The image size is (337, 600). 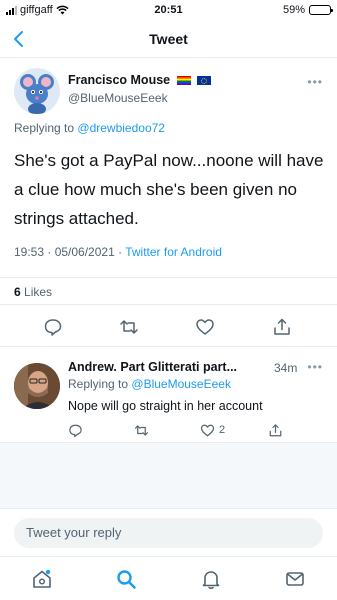 I want to click on reply-input: Tweet your reply, so click(x=168, y=533).